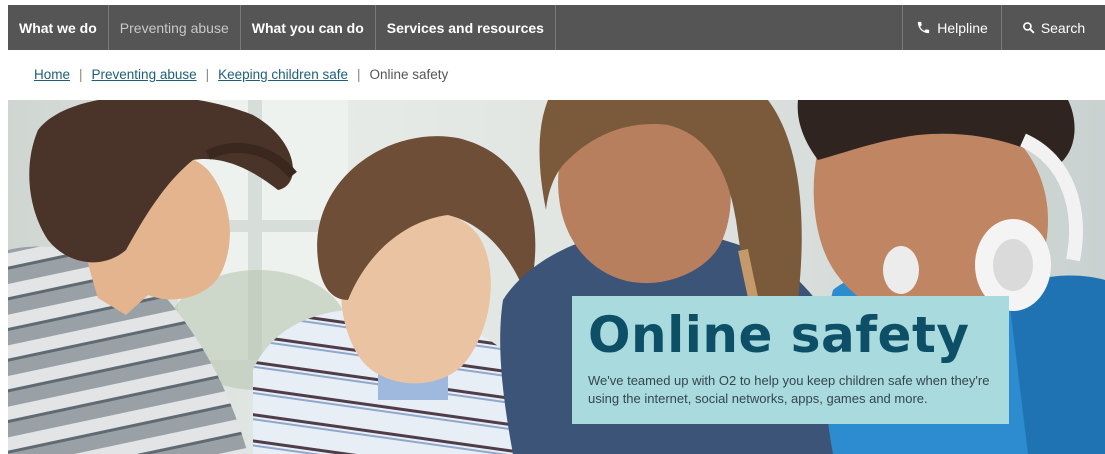 The image size is (1105, 454). What do you see at coordinates (144, 74) in the screenshot?
I see `breadcrumb-preventing-abuse: Preventing abuse` at bounding box center [144, 74].